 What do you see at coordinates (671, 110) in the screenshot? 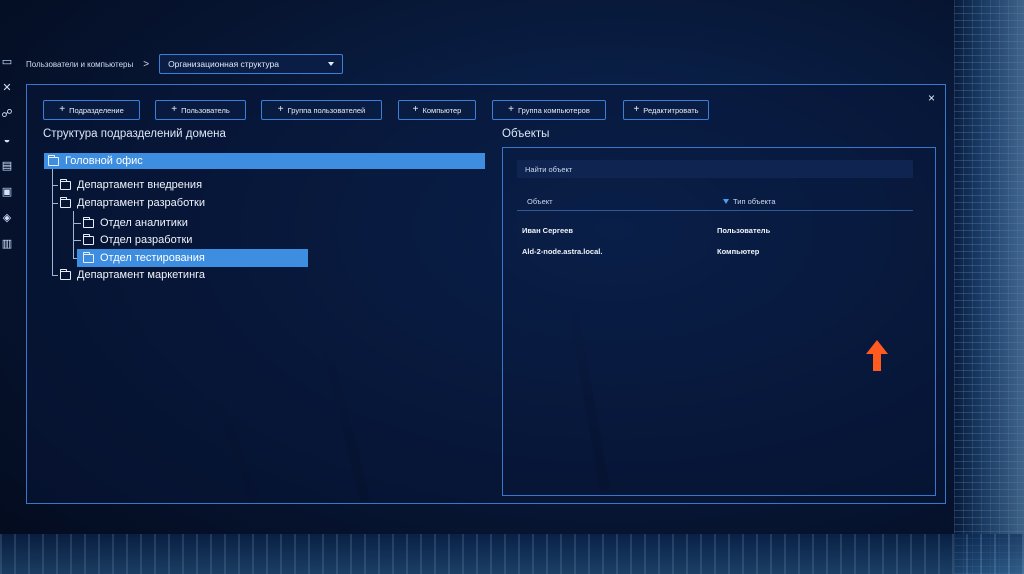
I see `edit-label: Редактитровать` at bounding box center [671, 110].